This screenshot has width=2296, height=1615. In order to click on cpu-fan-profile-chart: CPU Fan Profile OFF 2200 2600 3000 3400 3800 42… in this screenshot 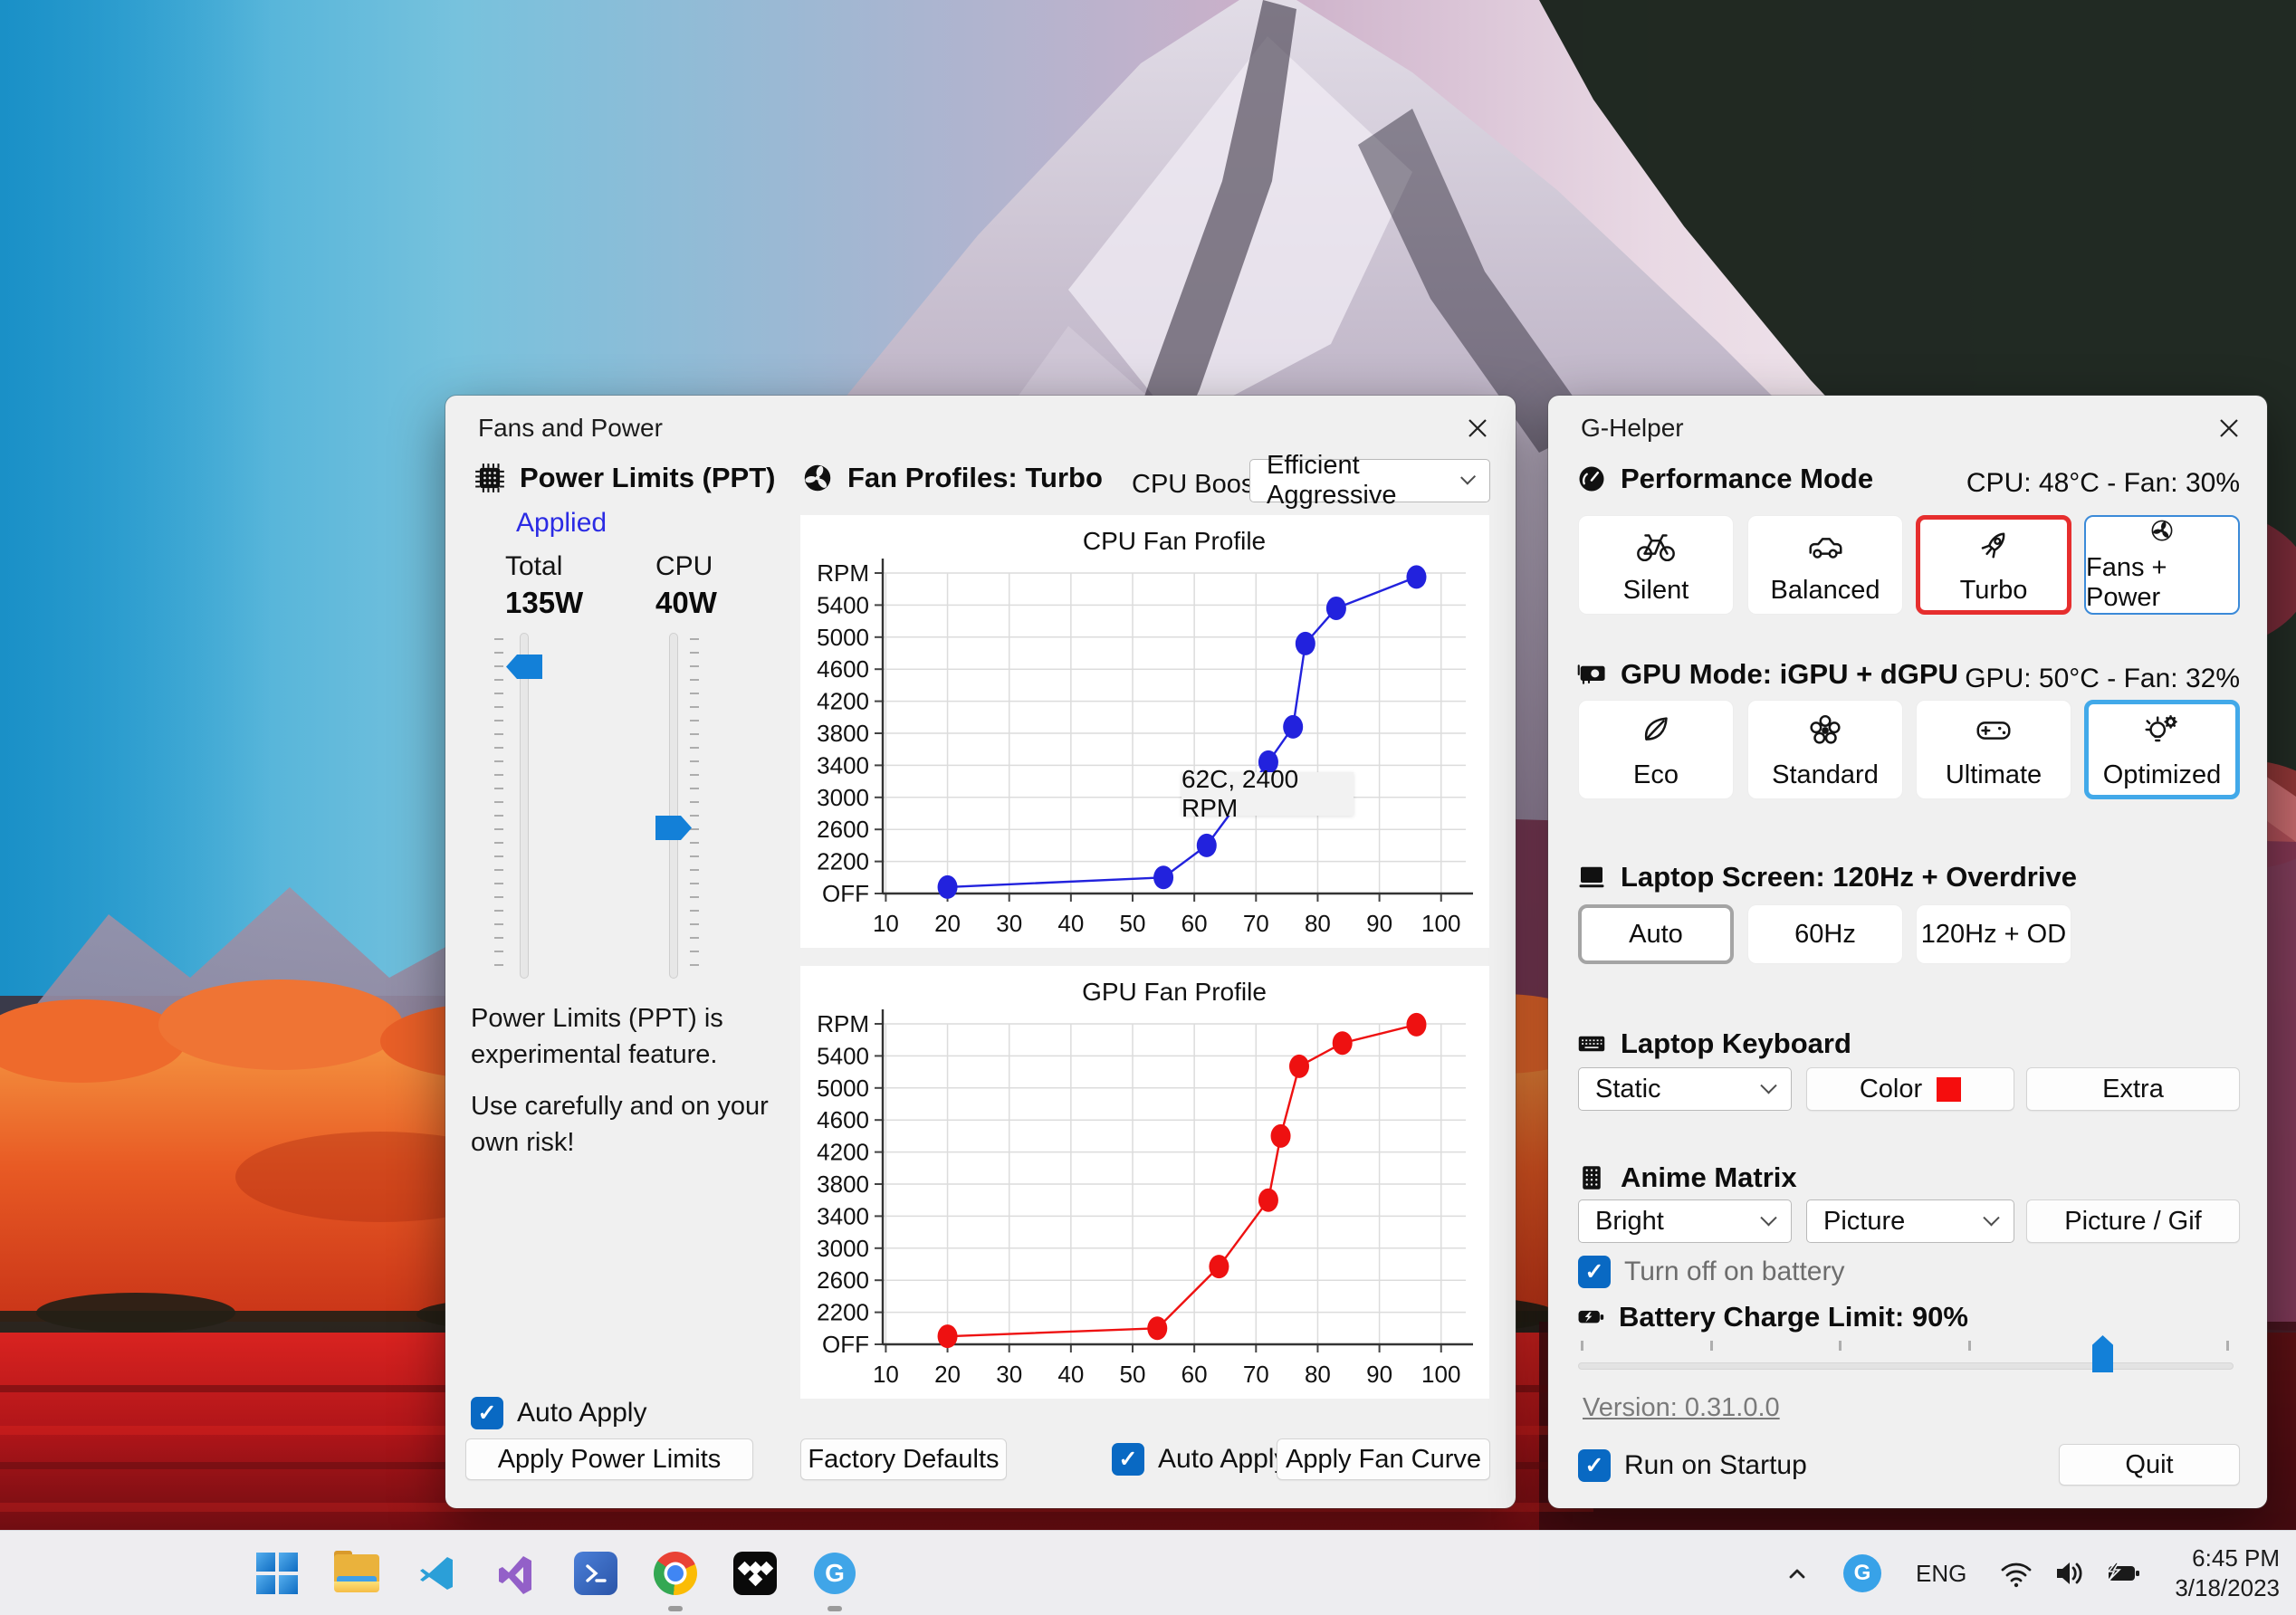, I will do `click(1145, 731)`.